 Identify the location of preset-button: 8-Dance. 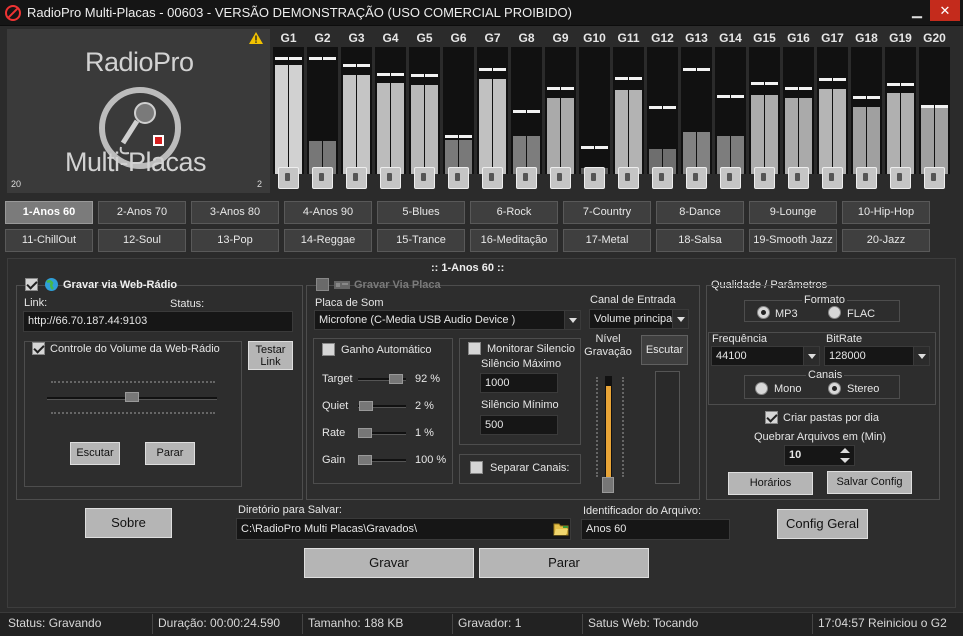
(700, 212).